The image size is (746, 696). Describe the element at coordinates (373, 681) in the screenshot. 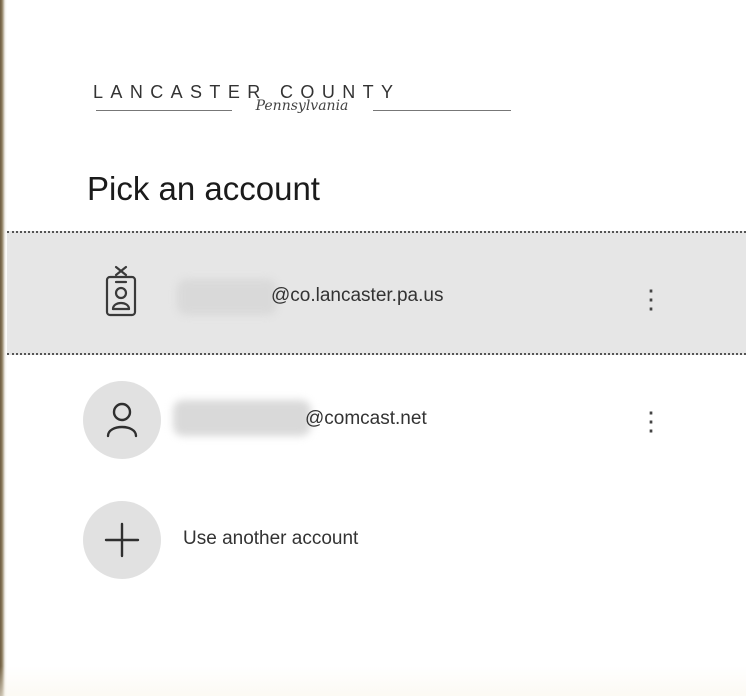

I see `bottom-edge` at that location.